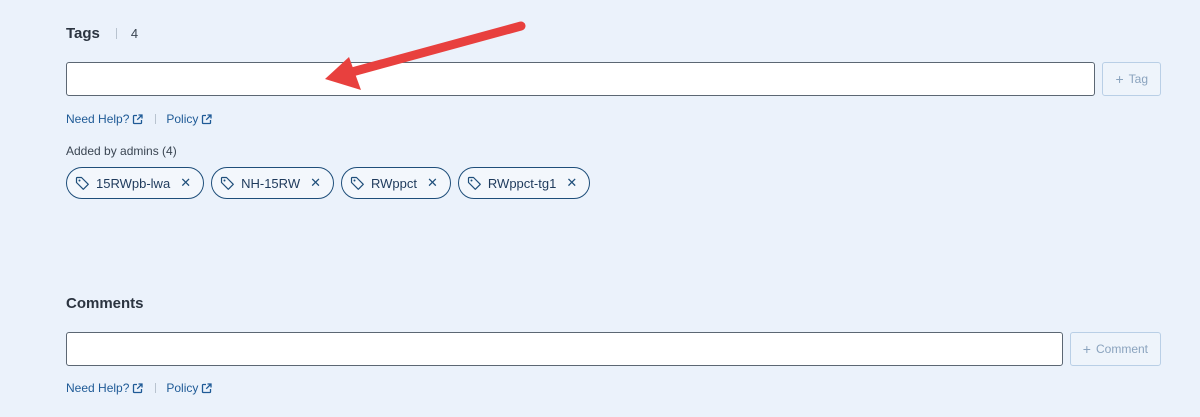  What do you see at coordinates (121, 151) in the screenshot?
I see `added-by-admins-label: Added by admins (4)` at bounding box center [121, 151].